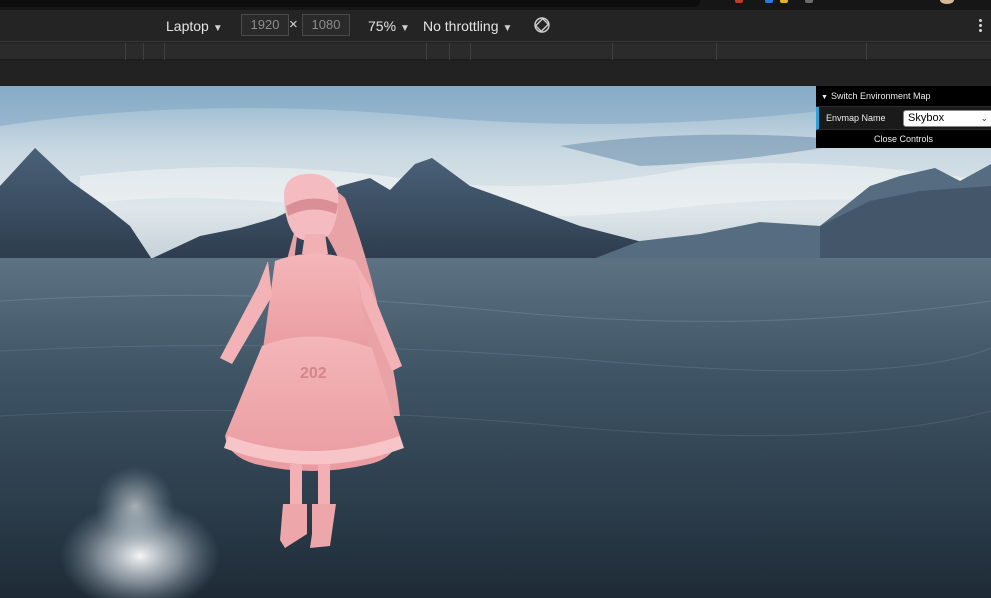  What do you see at coordinates (495, 73) in the screenshot?
I see `viewport-top-gap` at bounding box center [495, 73].